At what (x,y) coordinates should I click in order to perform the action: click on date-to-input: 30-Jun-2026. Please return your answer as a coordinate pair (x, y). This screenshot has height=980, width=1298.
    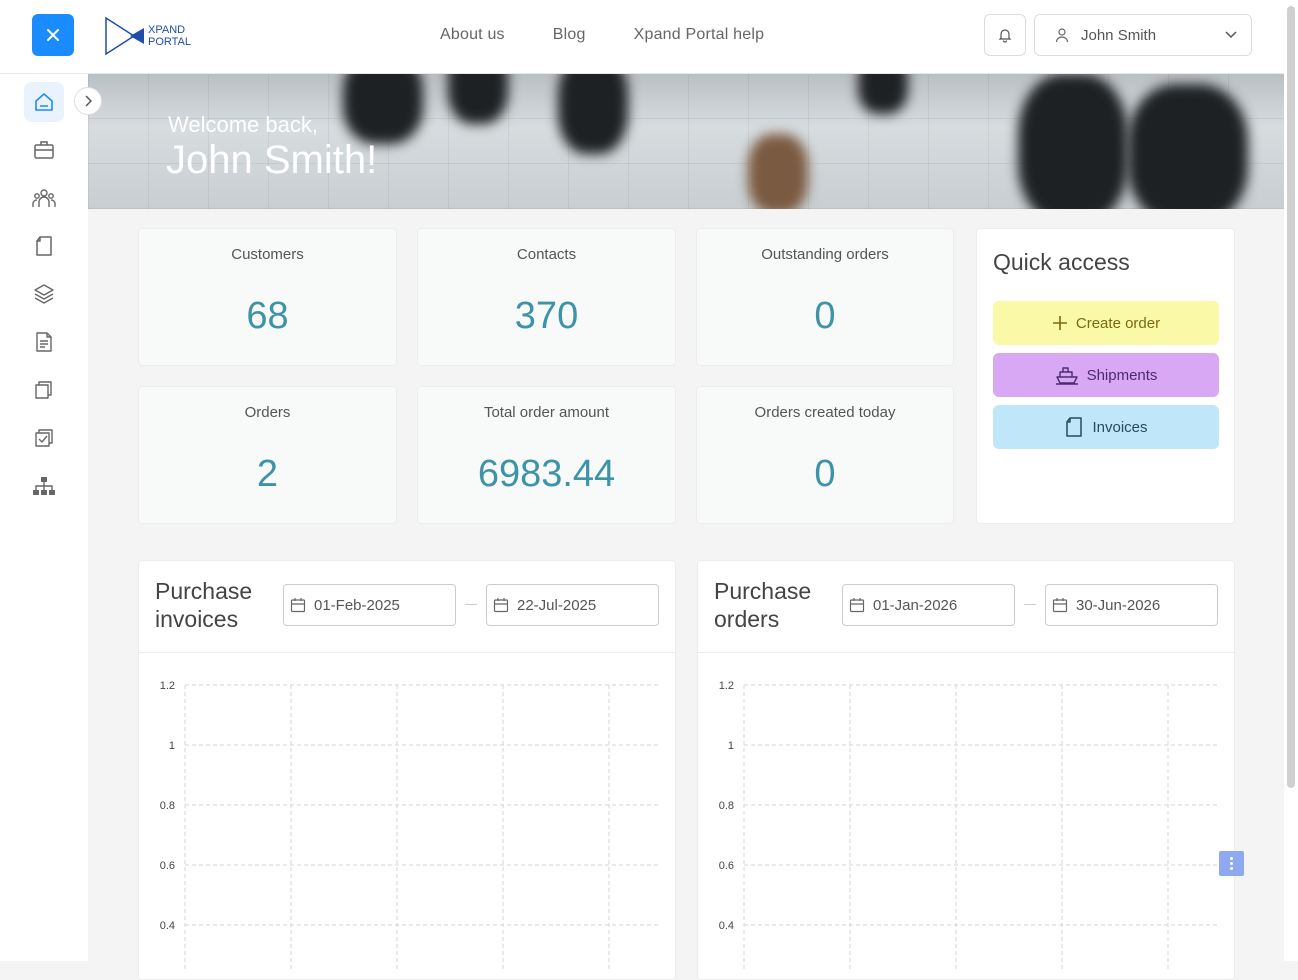
    Looking at the image, I should click on (1131, 605).